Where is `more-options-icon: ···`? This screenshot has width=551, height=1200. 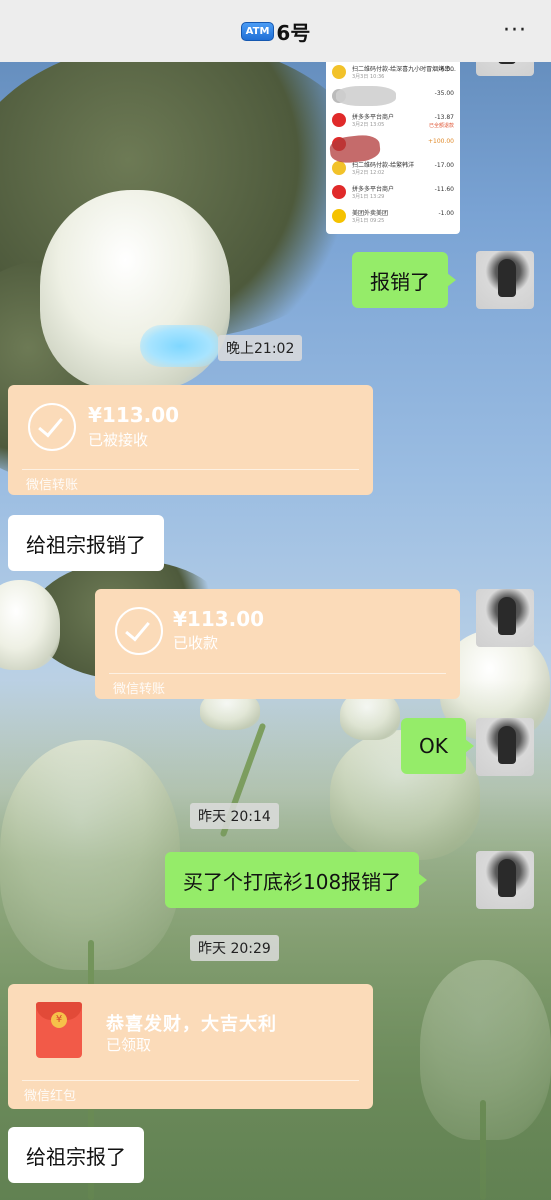 more-options-icon: ··· is located at coordinates (515, 30).